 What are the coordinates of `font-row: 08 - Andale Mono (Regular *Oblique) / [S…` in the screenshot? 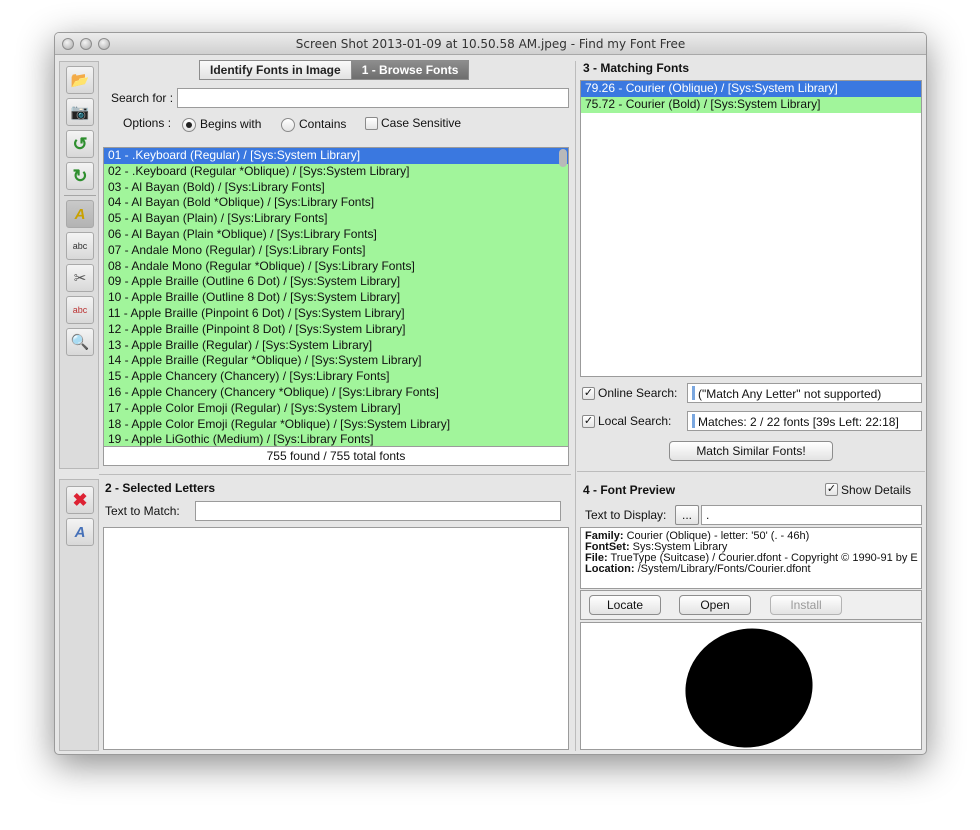 It's located at (336, 266).